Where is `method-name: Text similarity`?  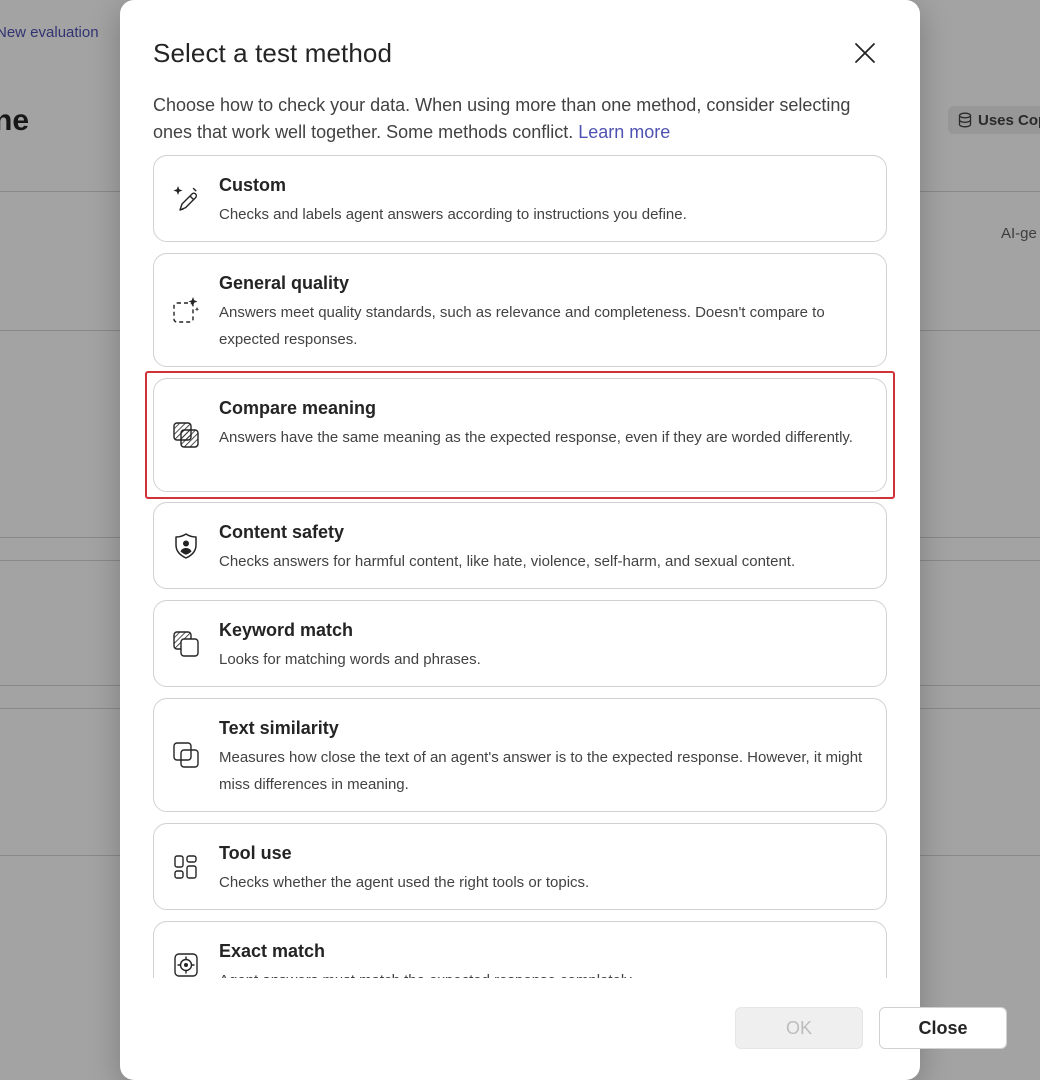 method-name: Text similarity is located at coordinates (279, 728).